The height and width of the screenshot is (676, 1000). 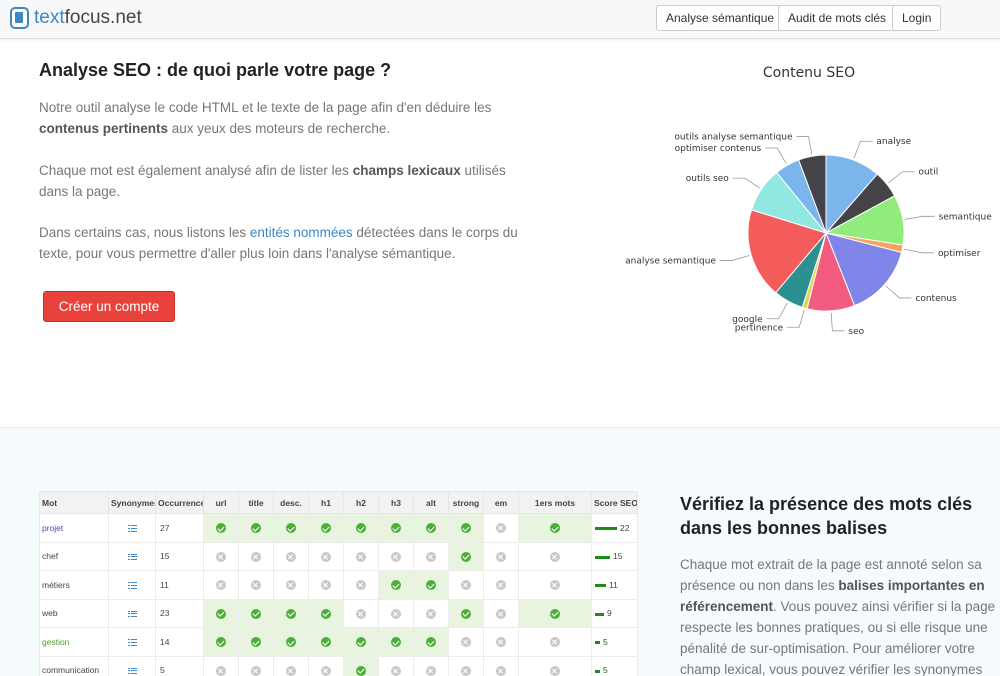 What do you see at coordinates (431, 502) in the screenshot?
I see `column-header: alt` at bounding box center [431, 502].